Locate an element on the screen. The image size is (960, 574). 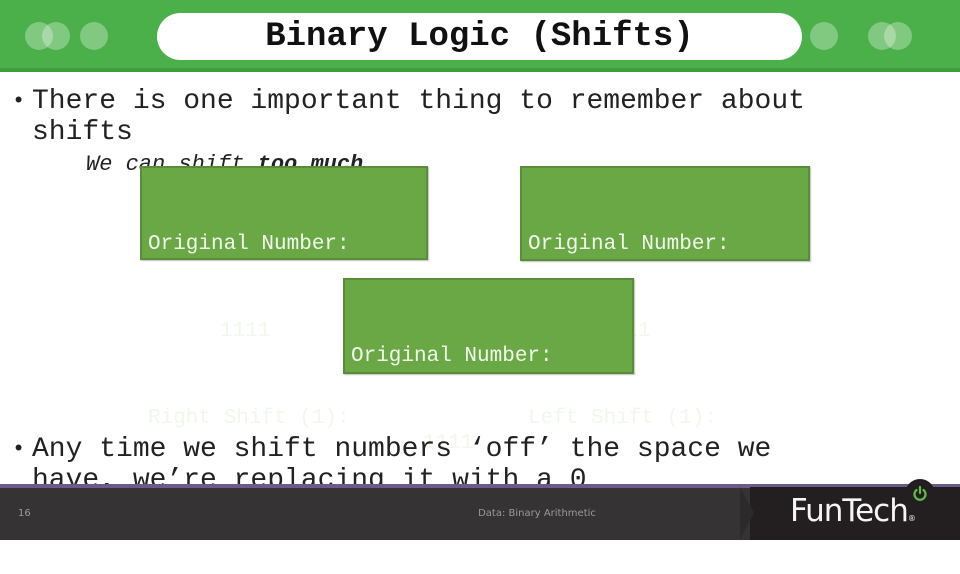
slide-header: Binary Logic (Shifts) is located at coordinates (480, 36).